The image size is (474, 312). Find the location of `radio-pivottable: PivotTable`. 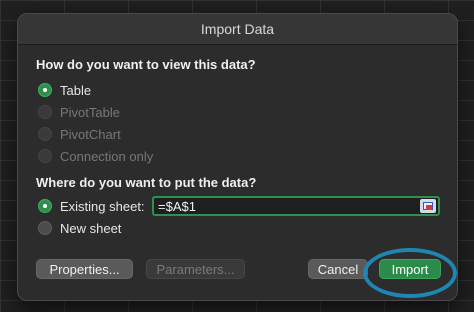

radio-pivottable: PivotTable is located at coordinates (79, 112).